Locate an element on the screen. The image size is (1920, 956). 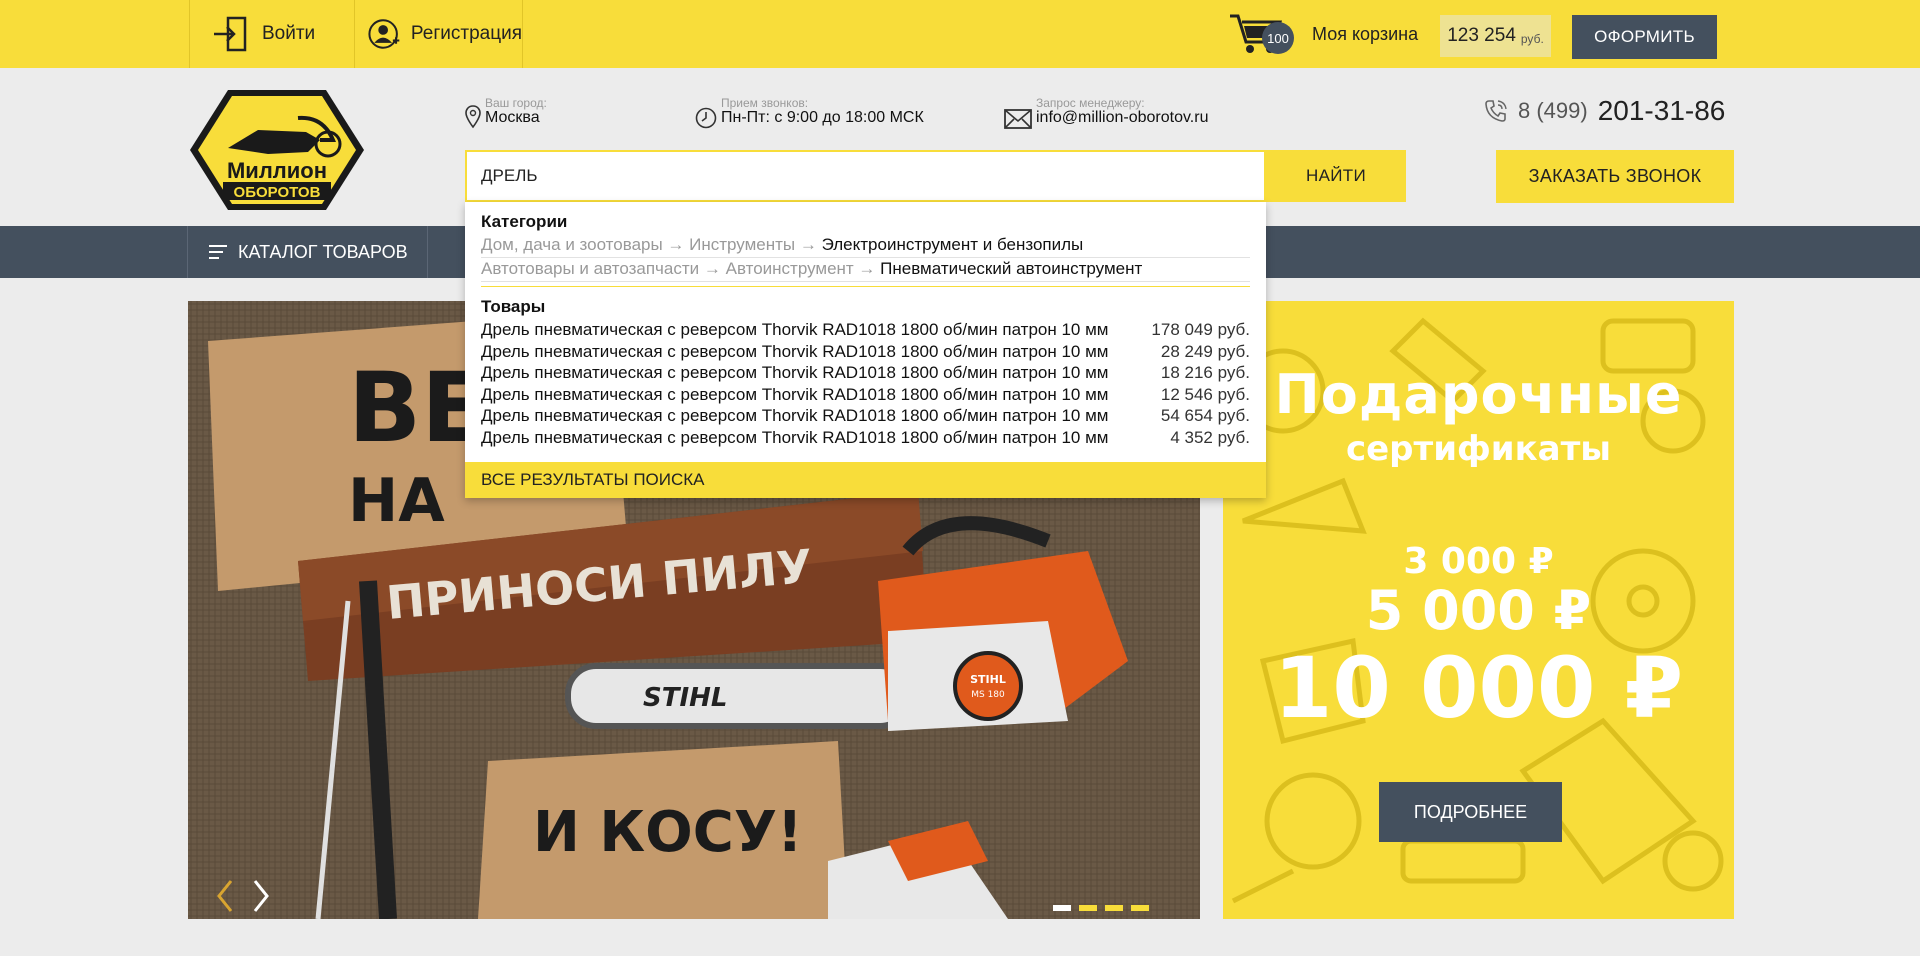
gift-amount-small: 3 000 ₽ is located at coordinates (1478, 561).